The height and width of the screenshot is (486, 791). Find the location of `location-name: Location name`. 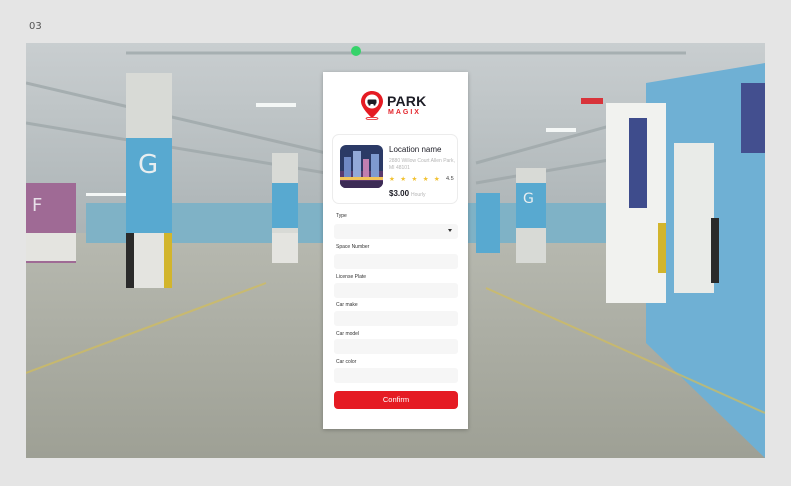

location-name: Location name is located at coordinates (415, 149).